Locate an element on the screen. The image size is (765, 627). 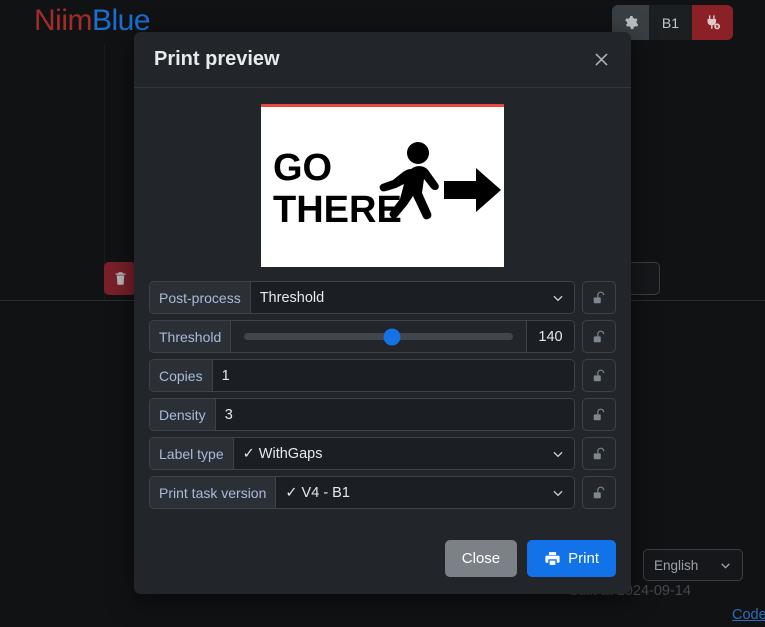
app-logo: NiimBlue is located at coordinates (92, 21).